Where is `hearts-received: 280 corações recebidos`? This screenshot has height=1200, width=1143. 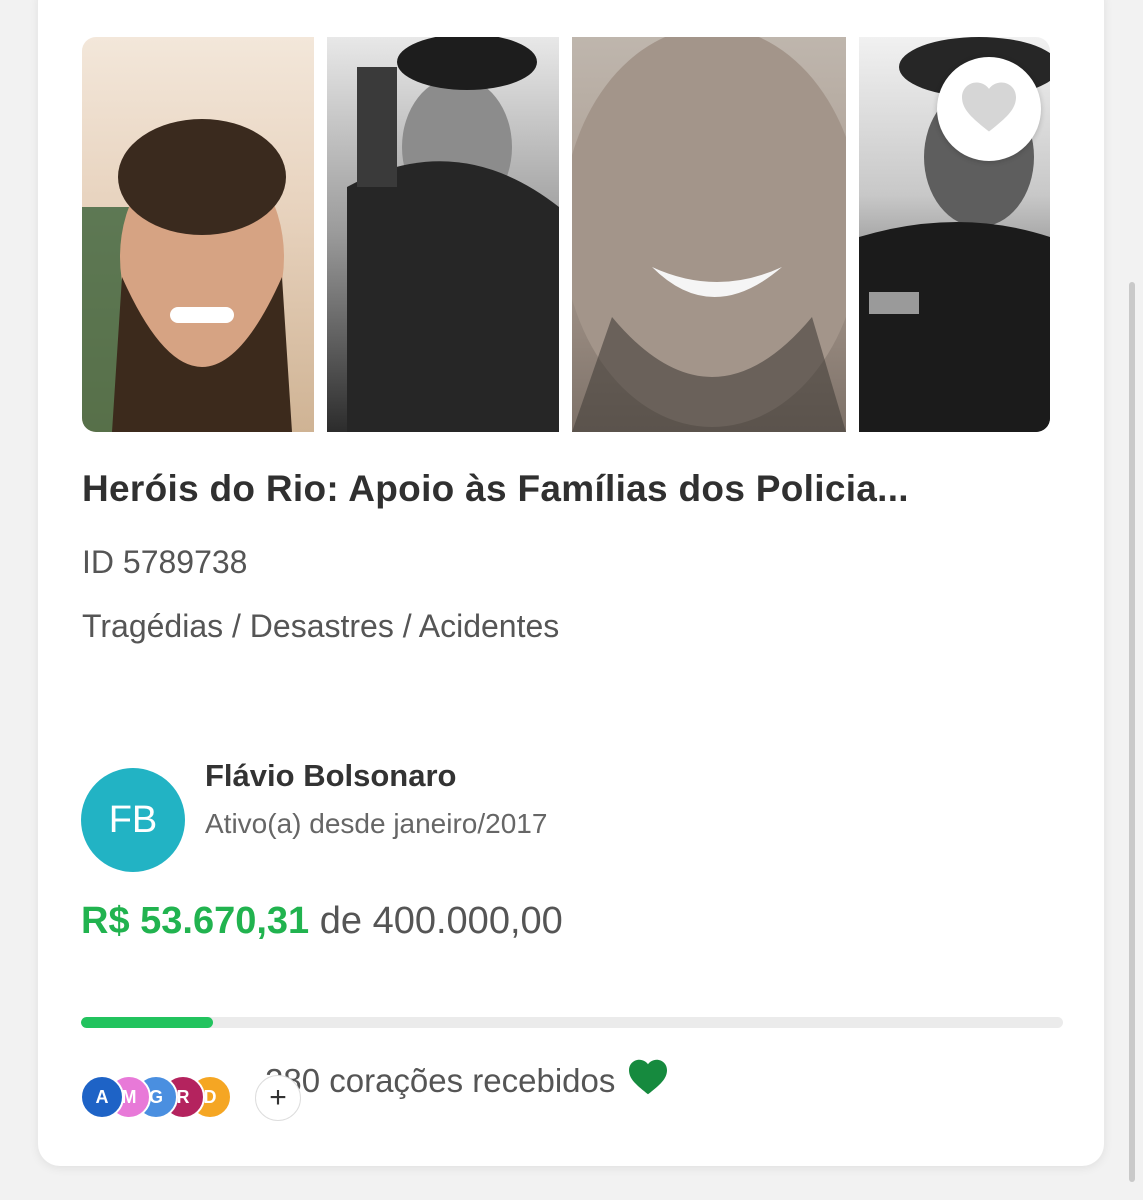
hearts-received: 280 corações recebidos is located at coordinates (467, 1081).